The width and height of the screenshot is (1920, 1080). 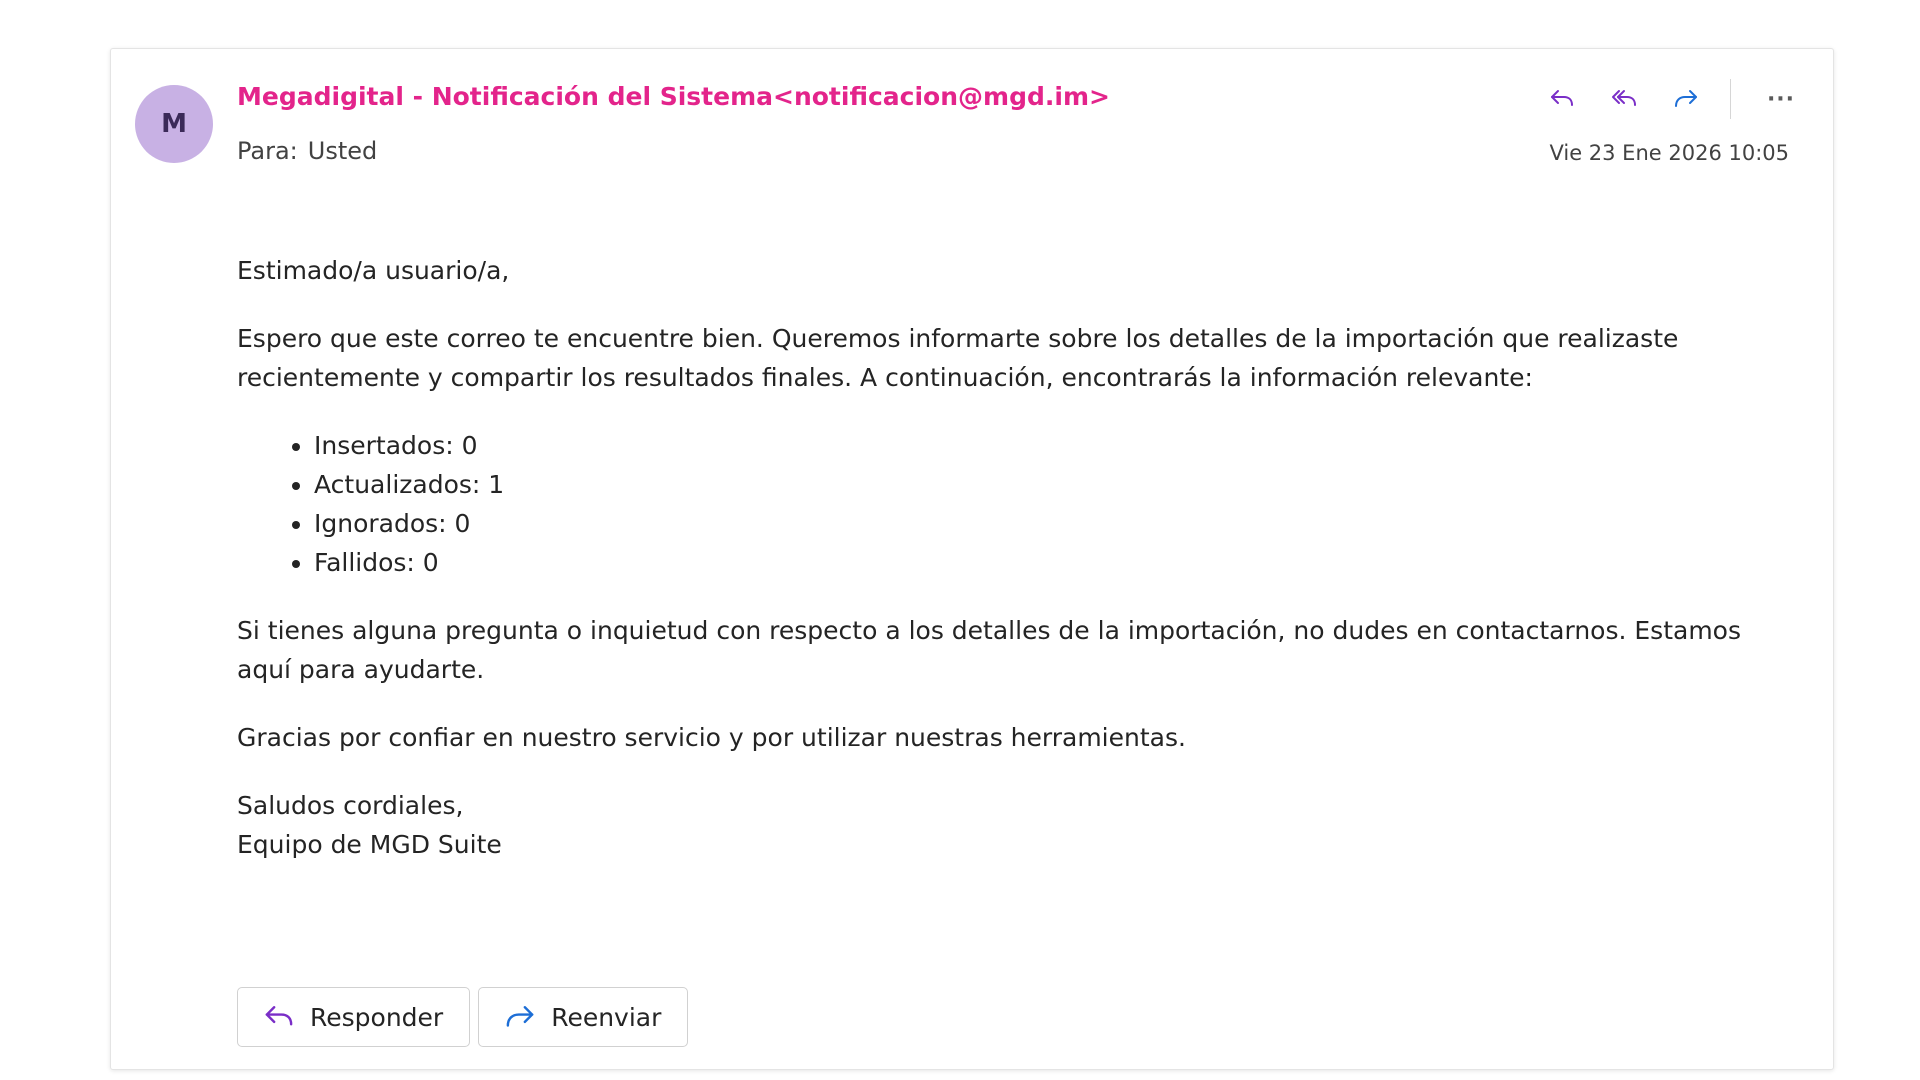 What do you see at coordinates (342, 151) in the screenshot?
I see `recipient-value: Usted` at bounding box center [342, 151].